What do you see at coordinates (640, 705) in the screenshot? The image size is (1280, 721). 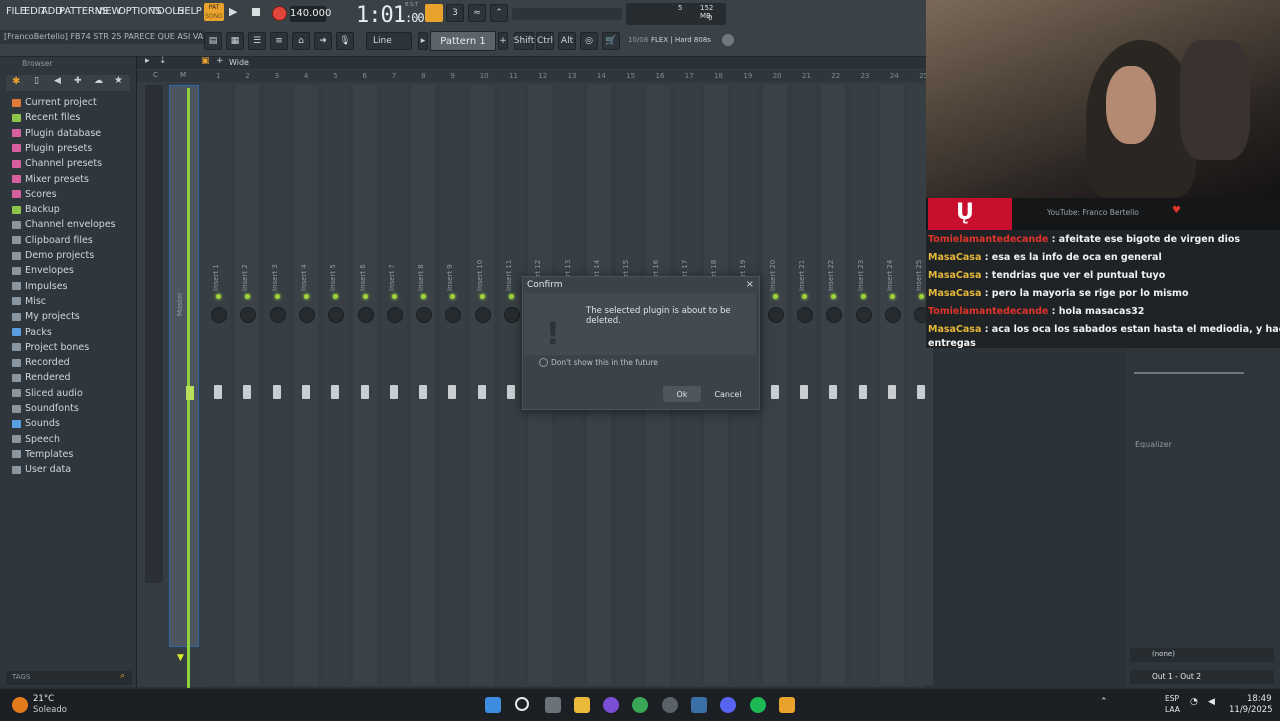 I see `chrome-icon` at bounding box center [640, 705].